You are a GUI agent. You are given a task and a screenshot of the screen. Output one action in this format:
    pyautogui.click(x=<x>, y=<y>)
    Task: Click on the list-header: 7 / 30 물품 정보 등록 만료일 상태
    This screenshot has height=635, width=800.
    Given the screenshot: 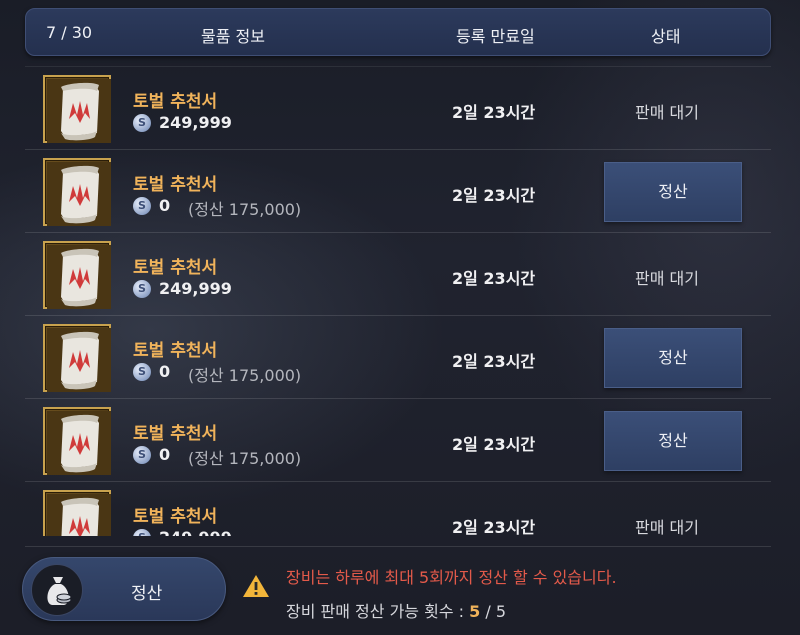 What is the action you would take?
    pyautogui.click(x=398, y=32)
    